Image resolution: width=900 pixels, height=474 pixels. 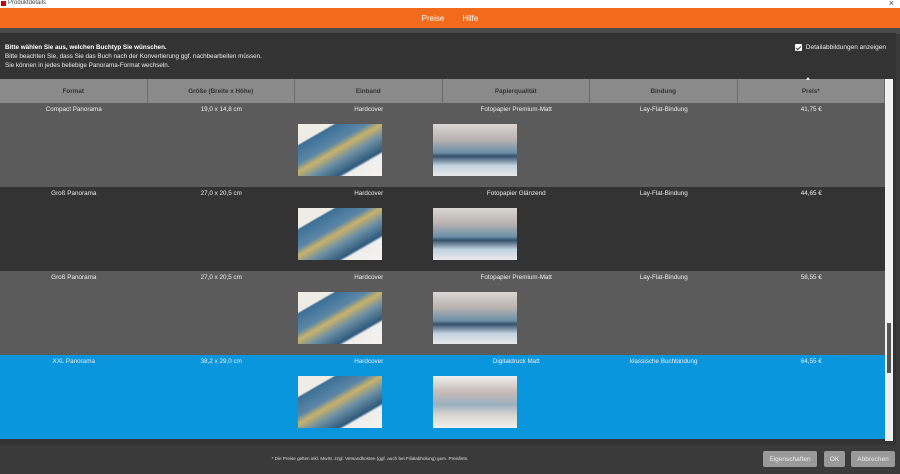 I want to click on scrollbar, so click(x=889, y=260).